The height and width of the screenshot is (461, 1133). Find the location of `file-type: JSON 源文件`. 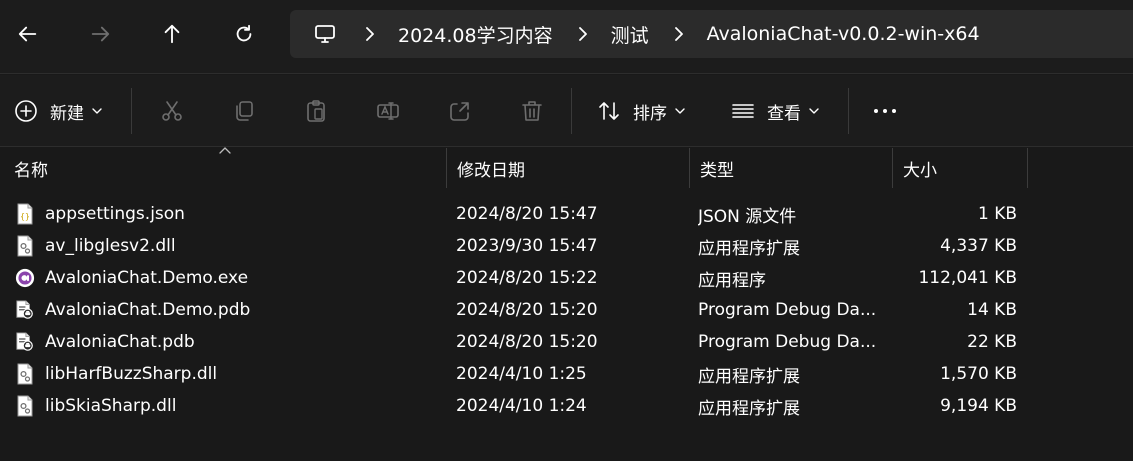

file-type: JSON 源文件 is located at coordinates (747, 216).